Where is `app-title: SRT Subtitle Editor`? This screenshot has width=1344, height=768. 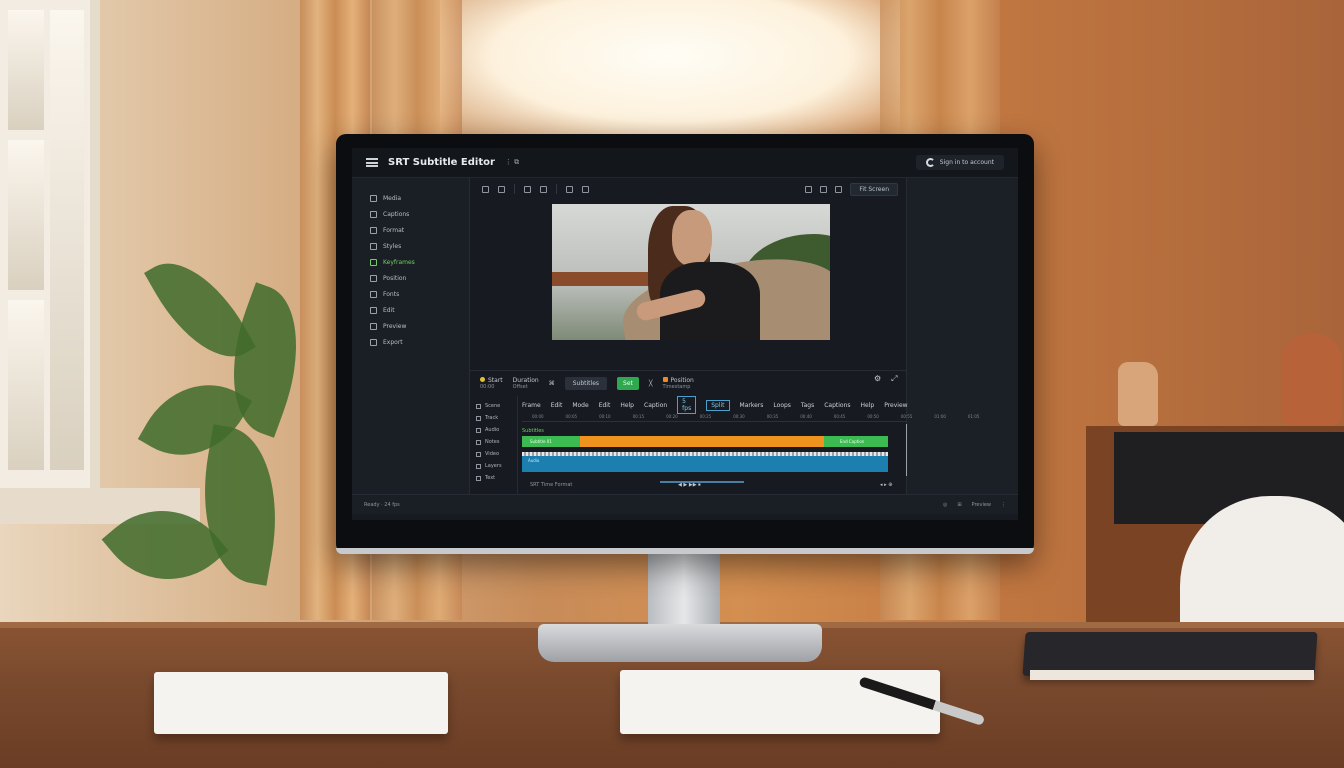
app-title: SRT Subtitle Editor is located at coordinates (441, 162).